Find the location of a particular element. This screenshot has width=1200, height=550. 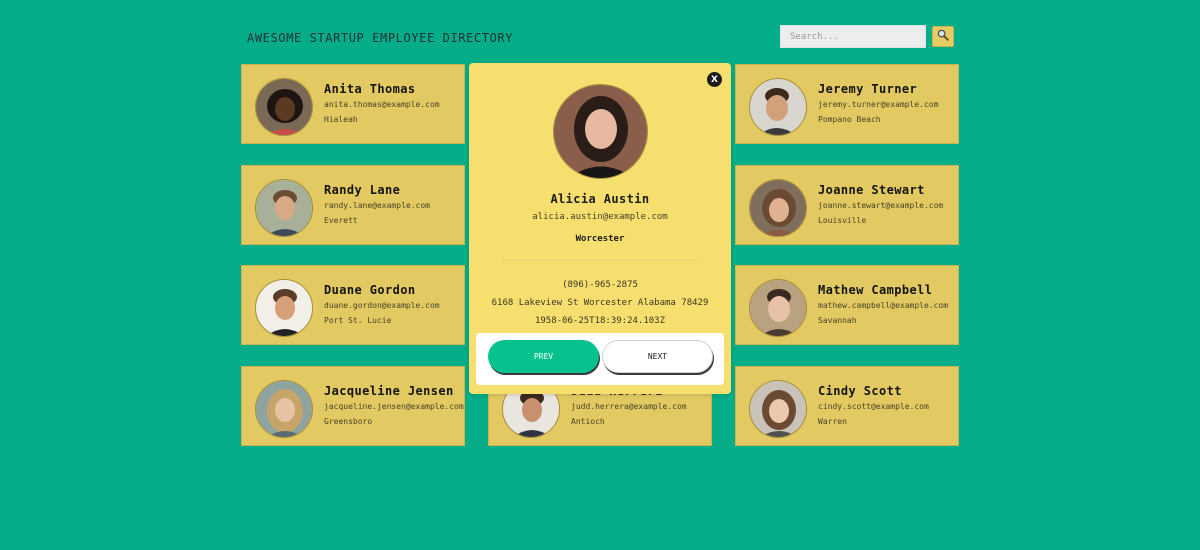

employee-city: Louisville is located at coordinates (842, 220).